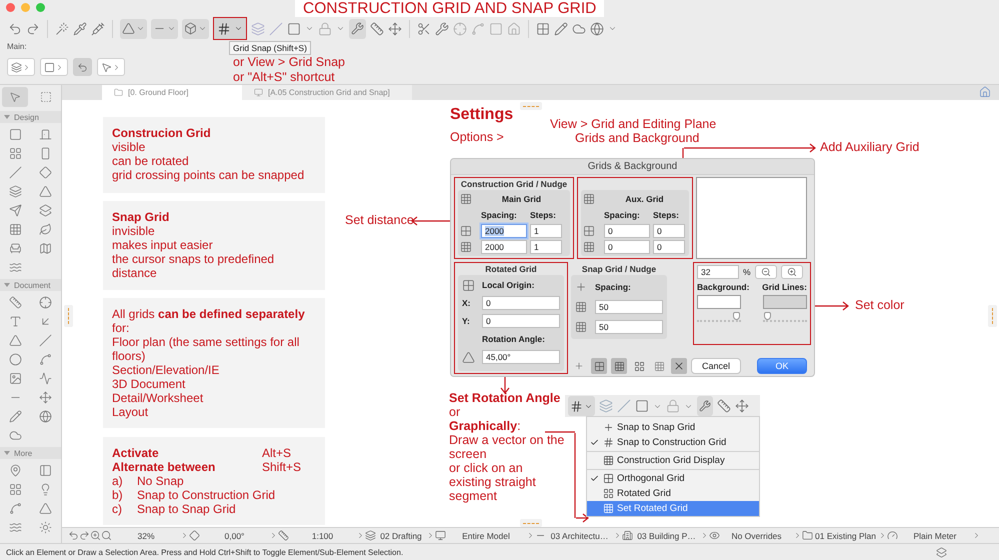  I want to click on circle-icon, so click(15, 359).